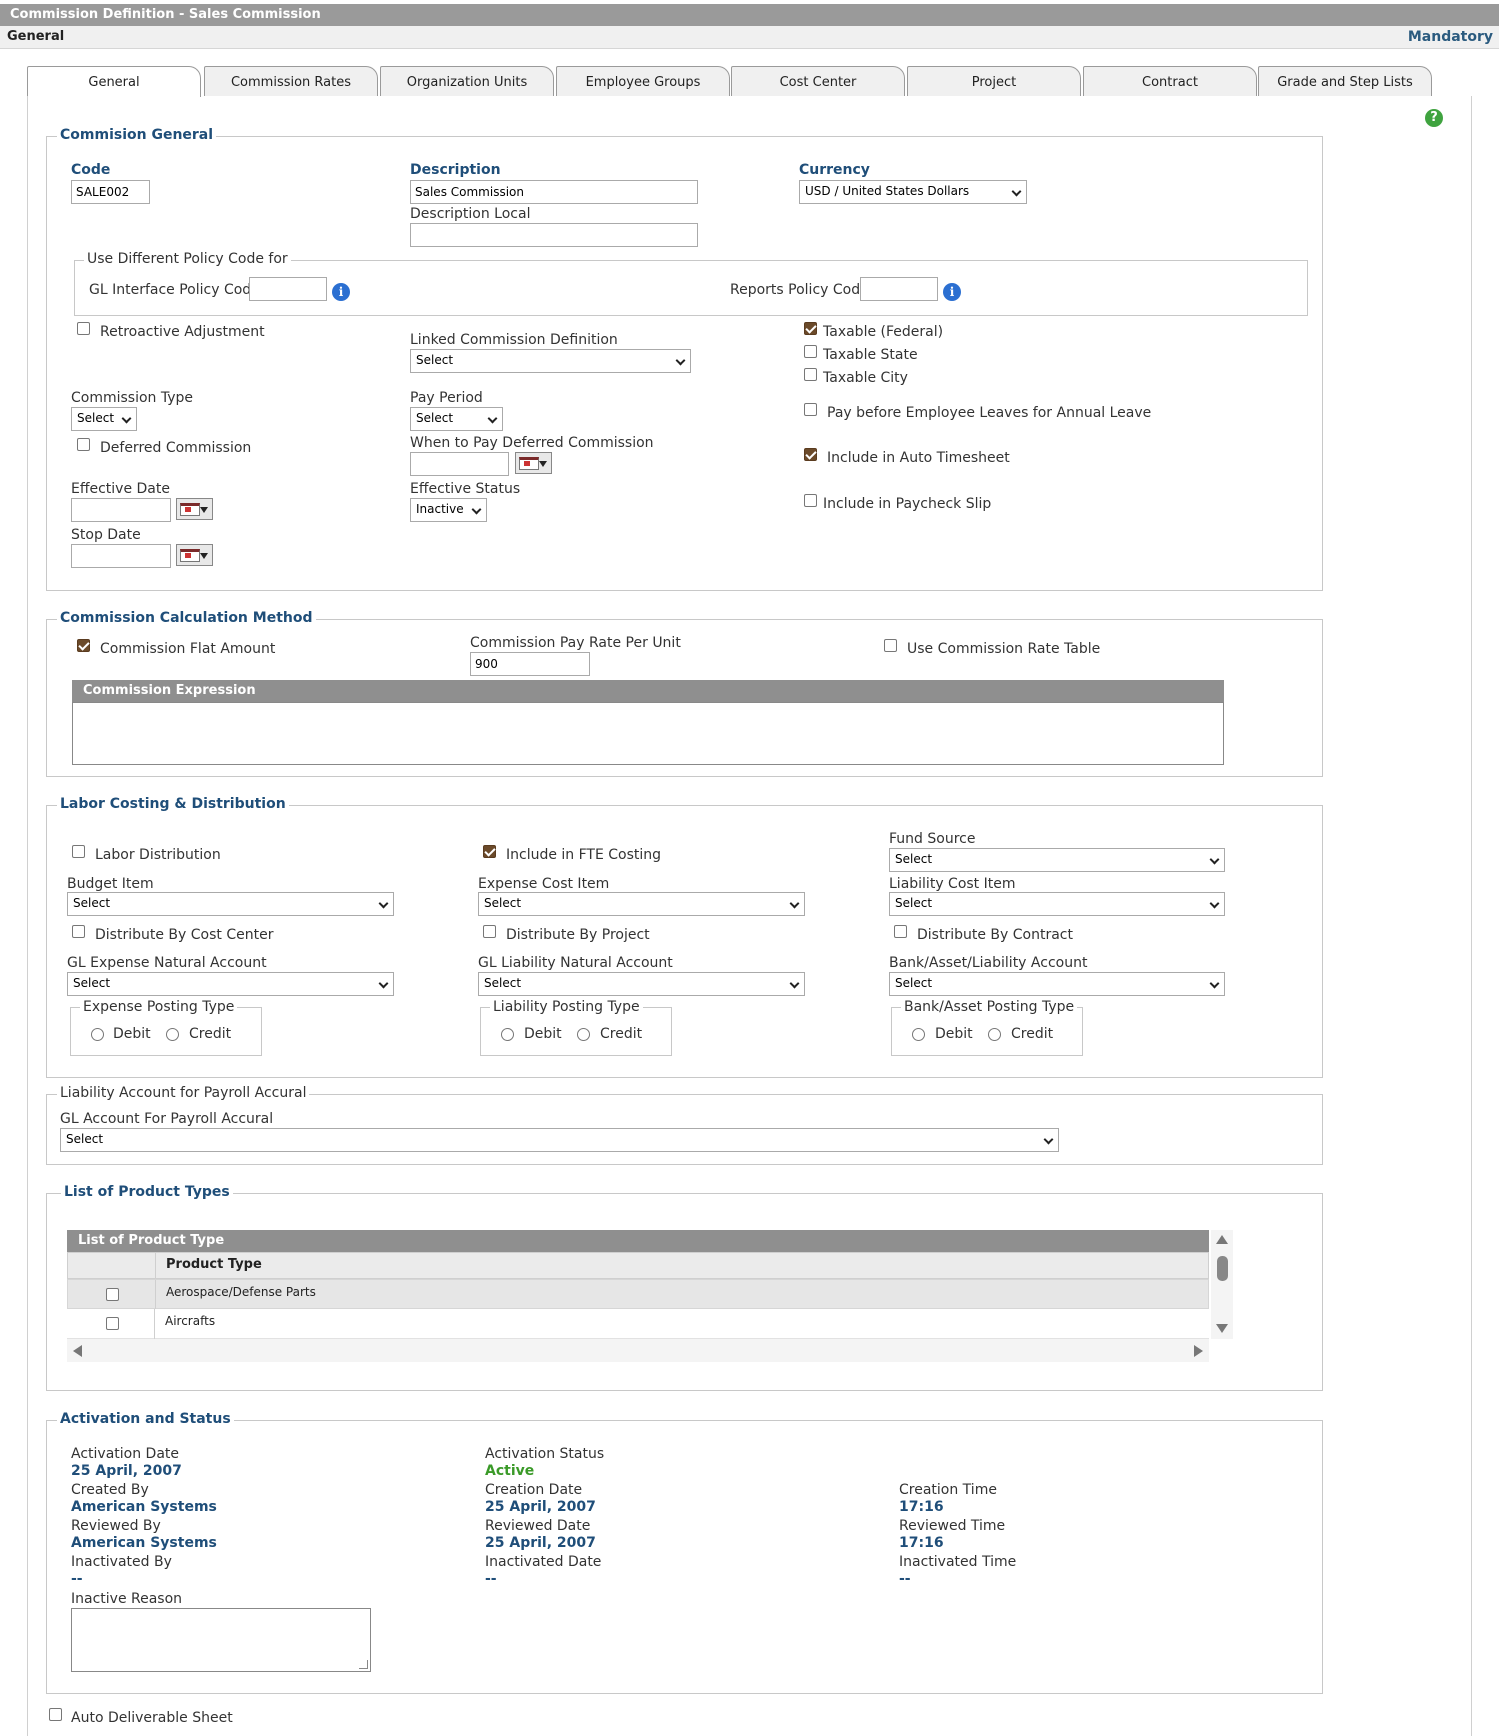 This screenshot has width=1499, height=1736. What do you see at coordinates (291, 81) in the screenshot?
I see `tab-commission-rates: Commission Rates` at bounding box center [291, 81].